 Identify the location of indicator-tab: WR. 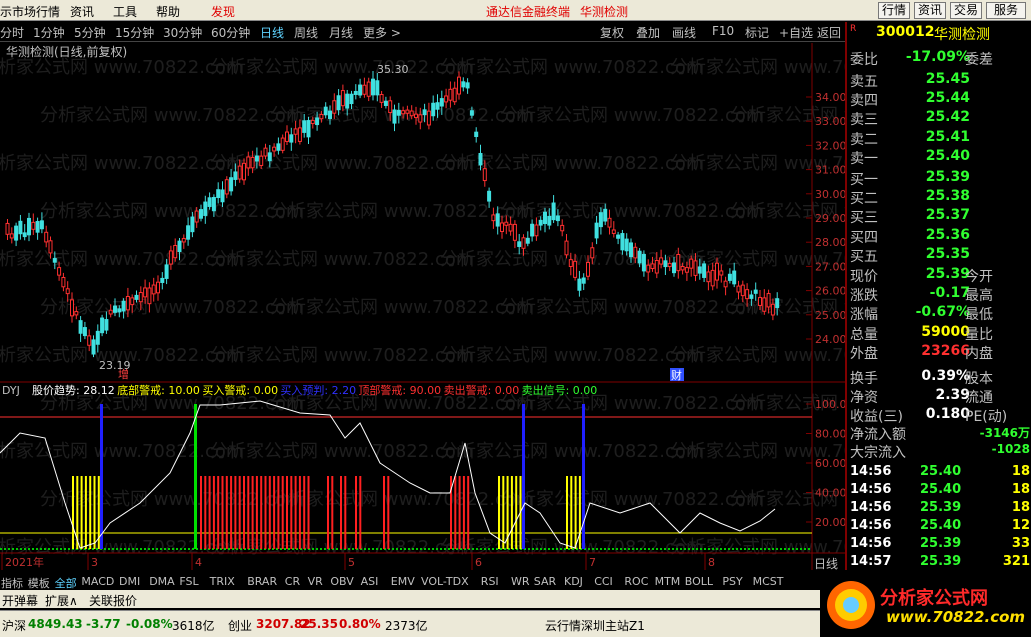
(520, 581).